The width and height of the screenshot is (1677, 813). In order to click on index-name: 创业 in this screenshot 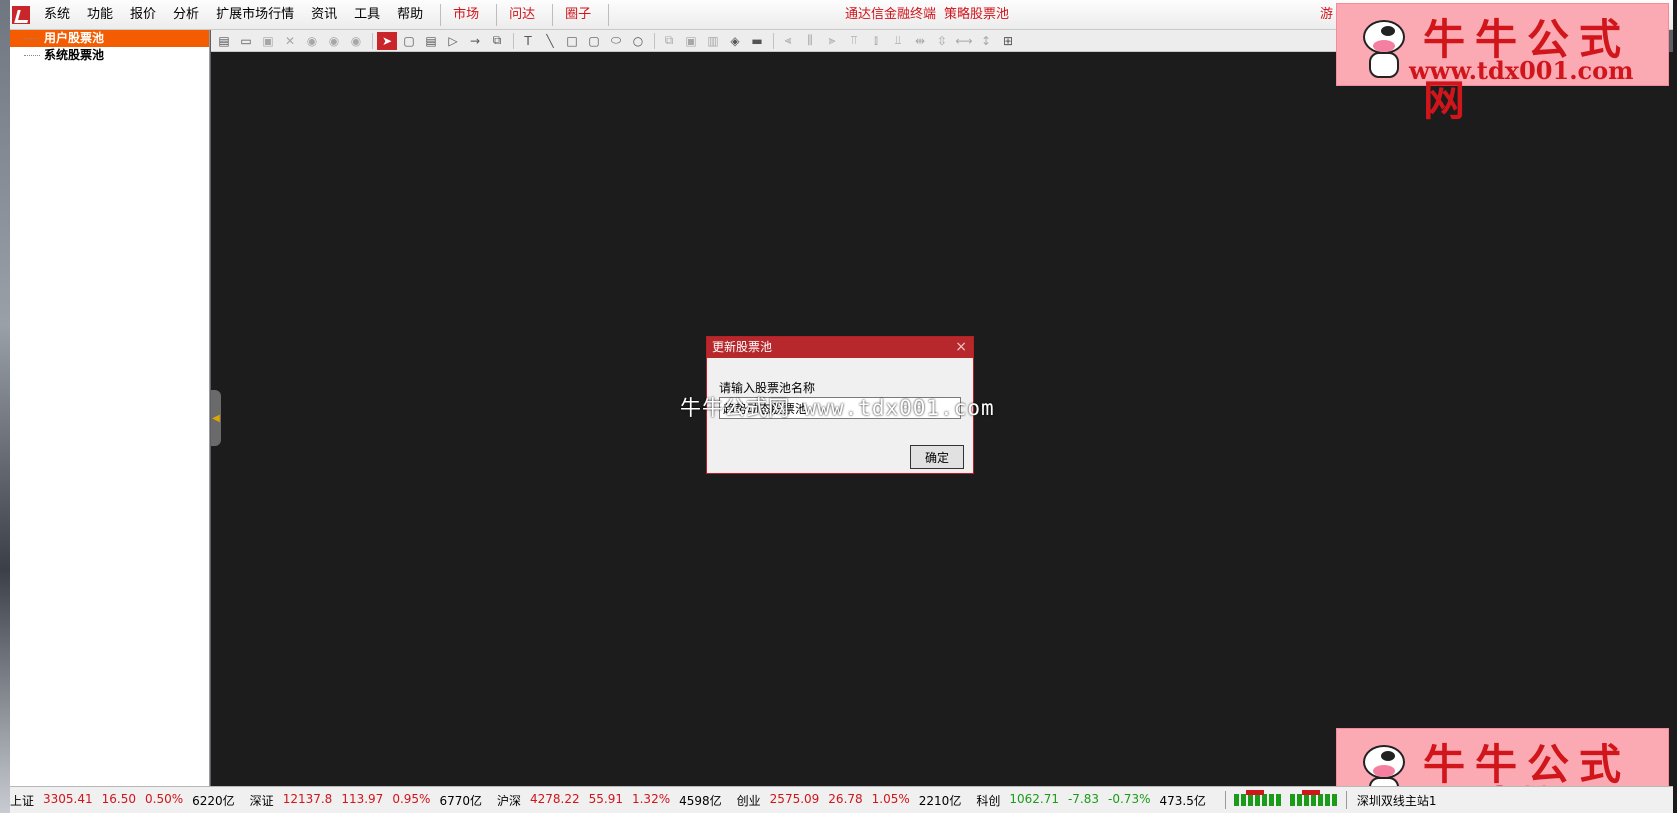, I will do `click(748, 800)`.